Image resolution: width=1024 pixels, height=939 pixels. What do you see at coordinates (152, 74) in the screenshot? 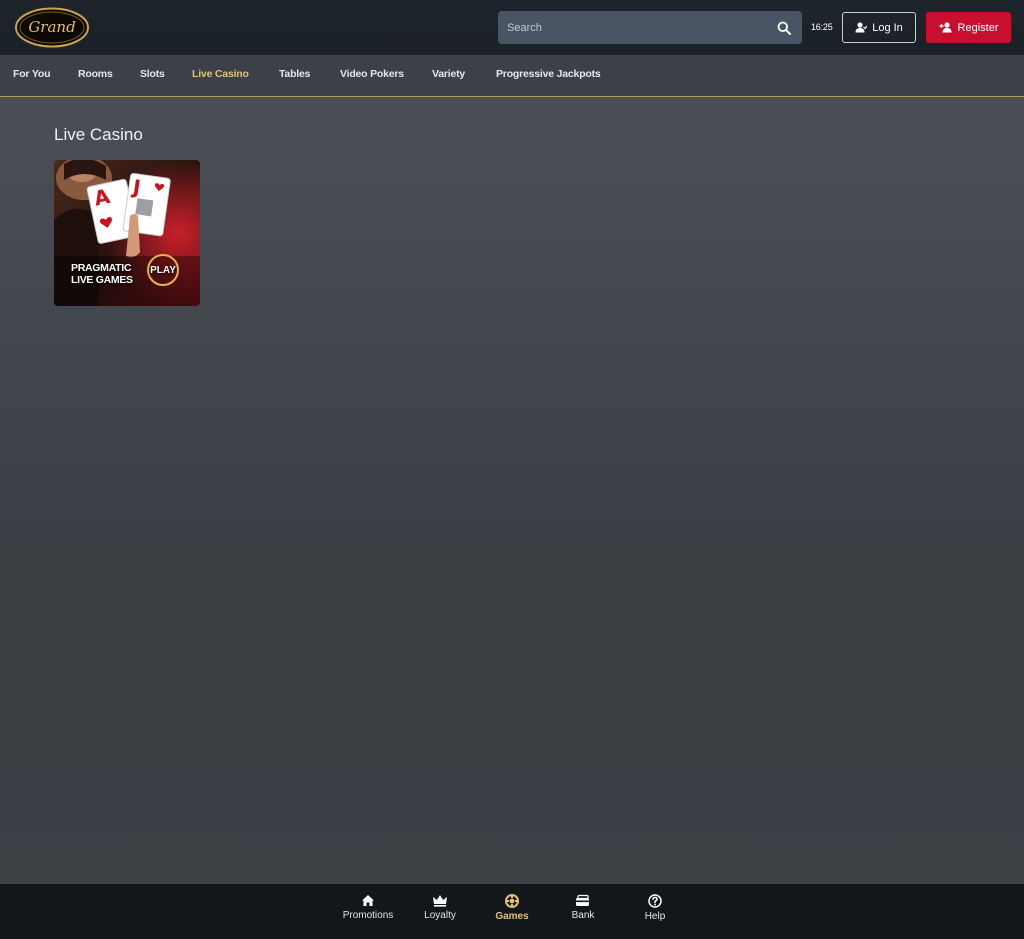
I see `tab-slots: Slots` at bounding box center [152, 74].